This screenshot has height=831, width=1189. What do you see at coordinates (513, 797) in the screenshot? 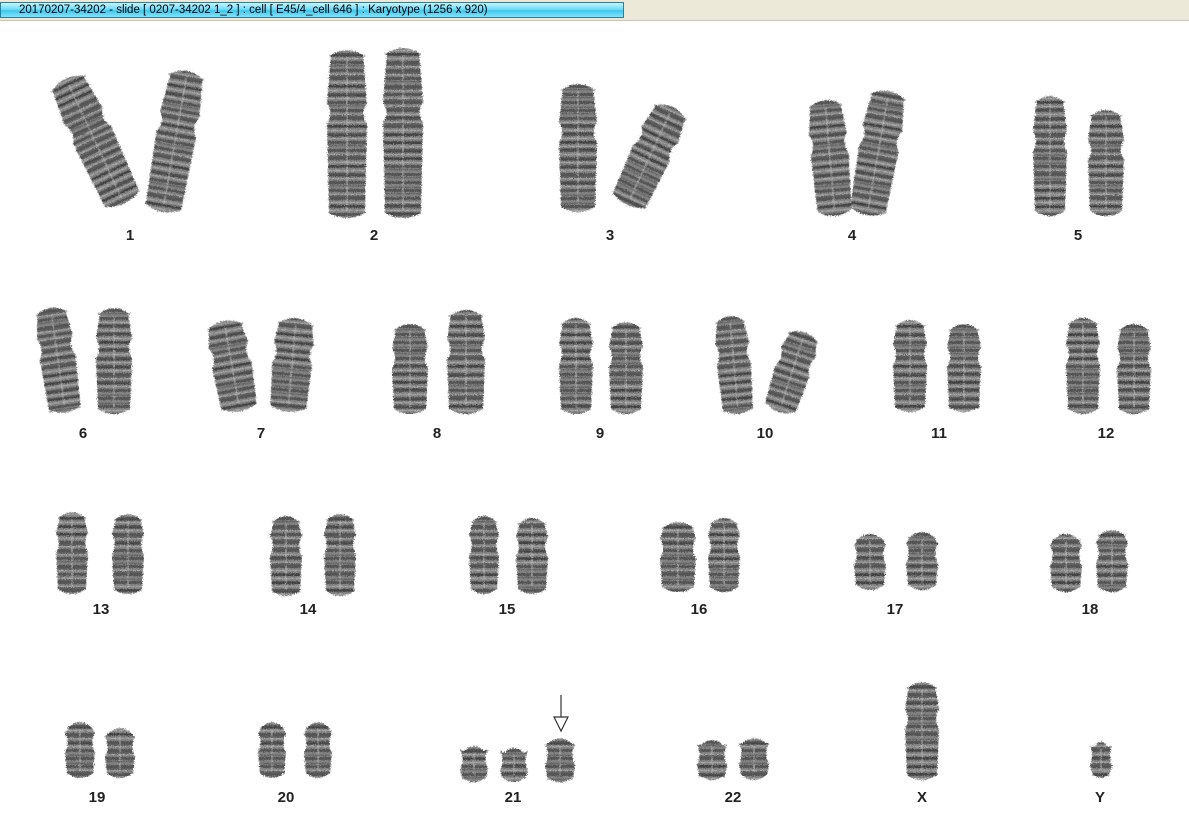
I see `chromosome-label-21: 21` at bounding box center [513, 797].